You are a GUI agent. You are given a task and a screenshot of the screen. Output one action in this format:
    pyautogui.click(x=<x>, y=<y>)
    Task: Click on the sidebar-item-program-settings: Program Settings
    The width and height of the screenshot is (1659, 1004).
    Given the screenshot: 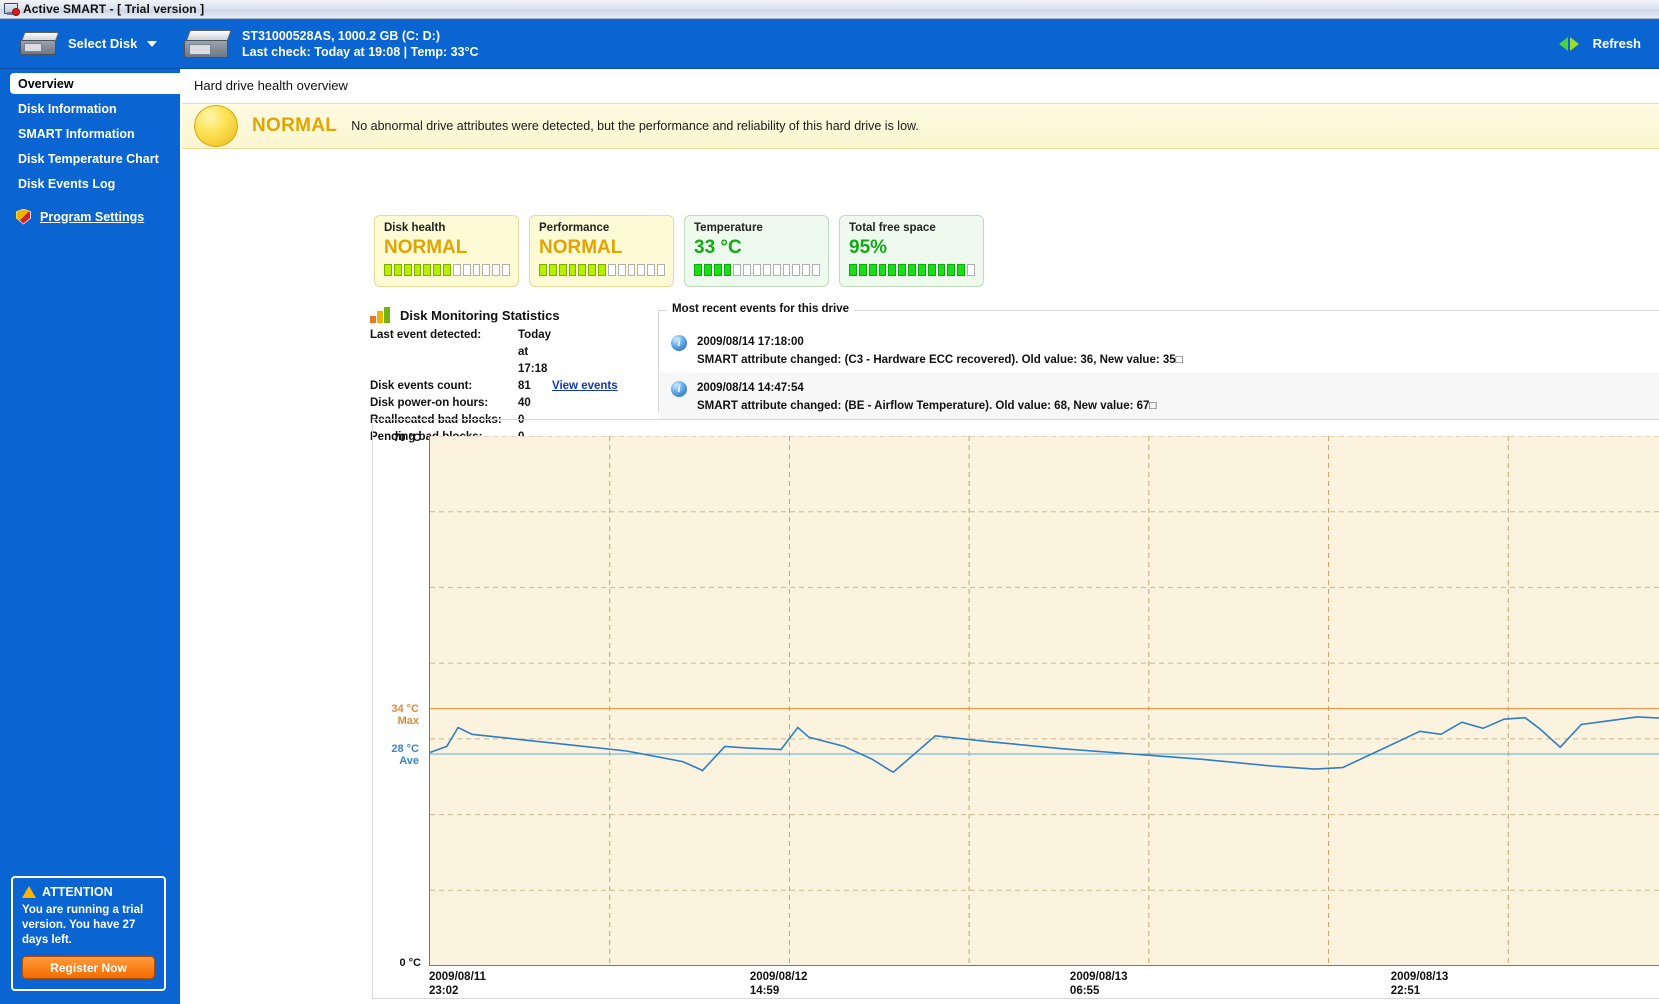 What is the action you would take?
    pyautogui.click(x=90, y=216)
    